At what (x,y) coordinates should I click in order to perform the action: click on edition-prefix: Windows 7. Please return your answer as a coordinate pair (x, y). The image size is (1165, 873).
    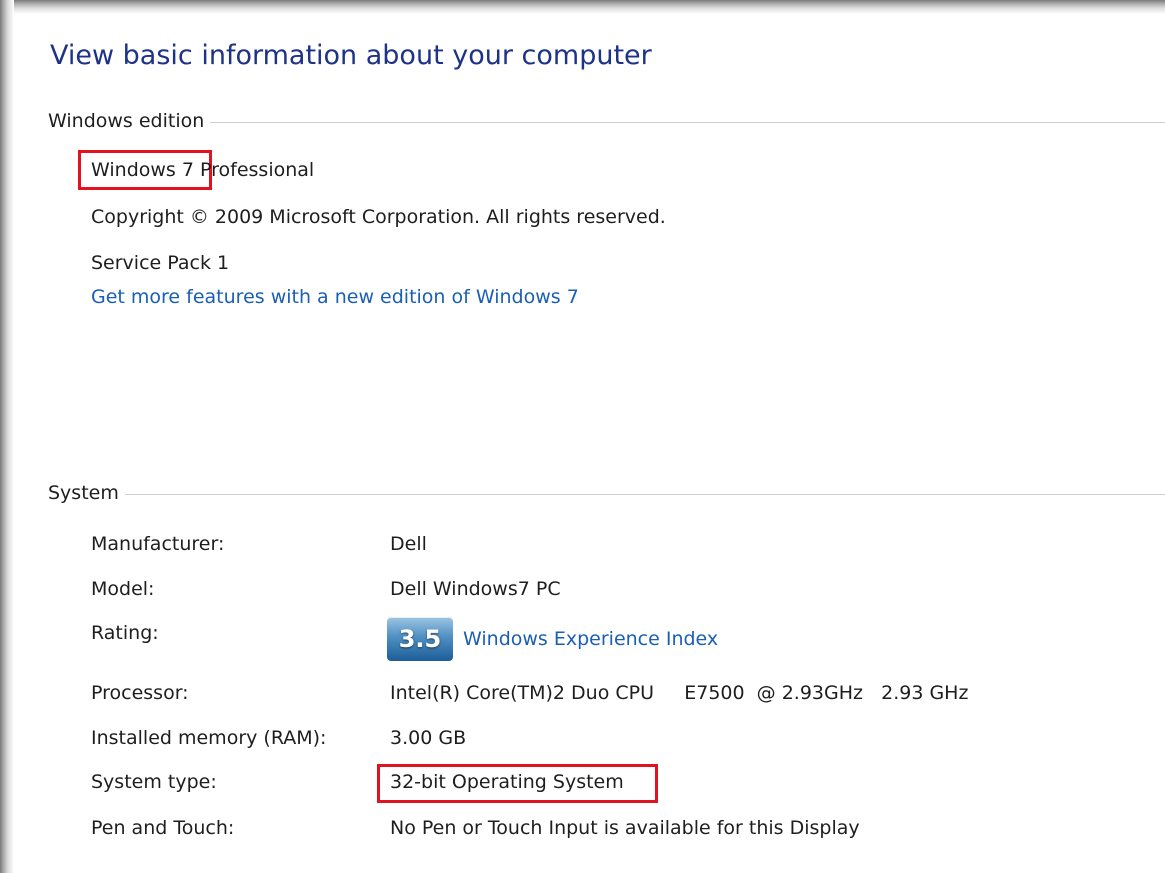
    Looking at the image, I should click on (142, 170).